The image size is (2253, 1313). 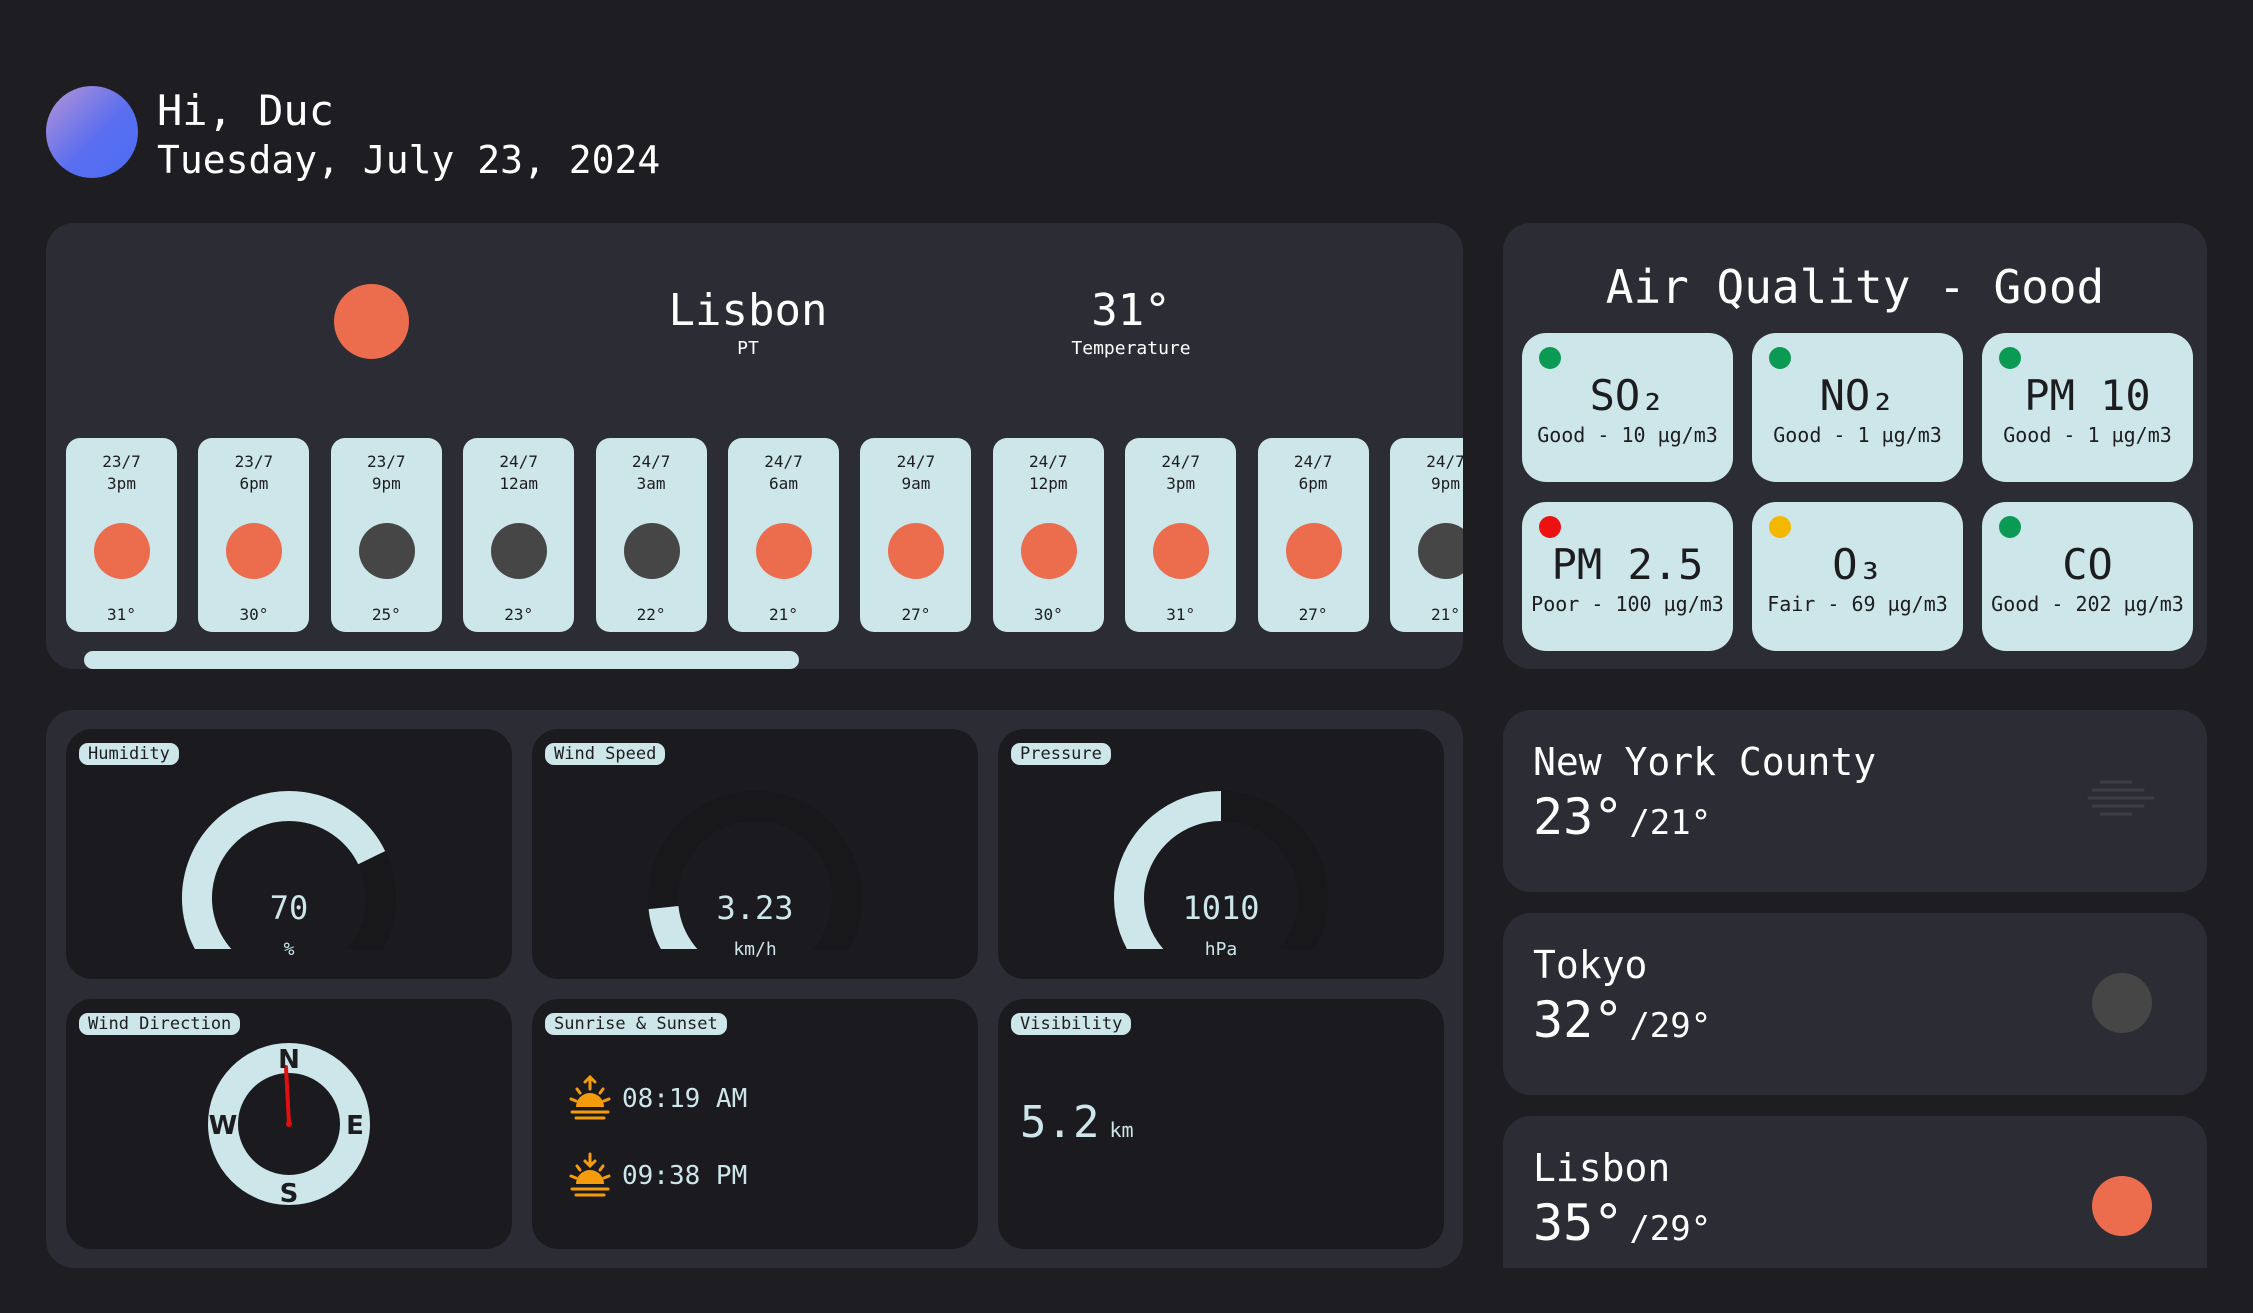 I want to click on wind-speed-unit: km/h, so click(x=755, y=949).